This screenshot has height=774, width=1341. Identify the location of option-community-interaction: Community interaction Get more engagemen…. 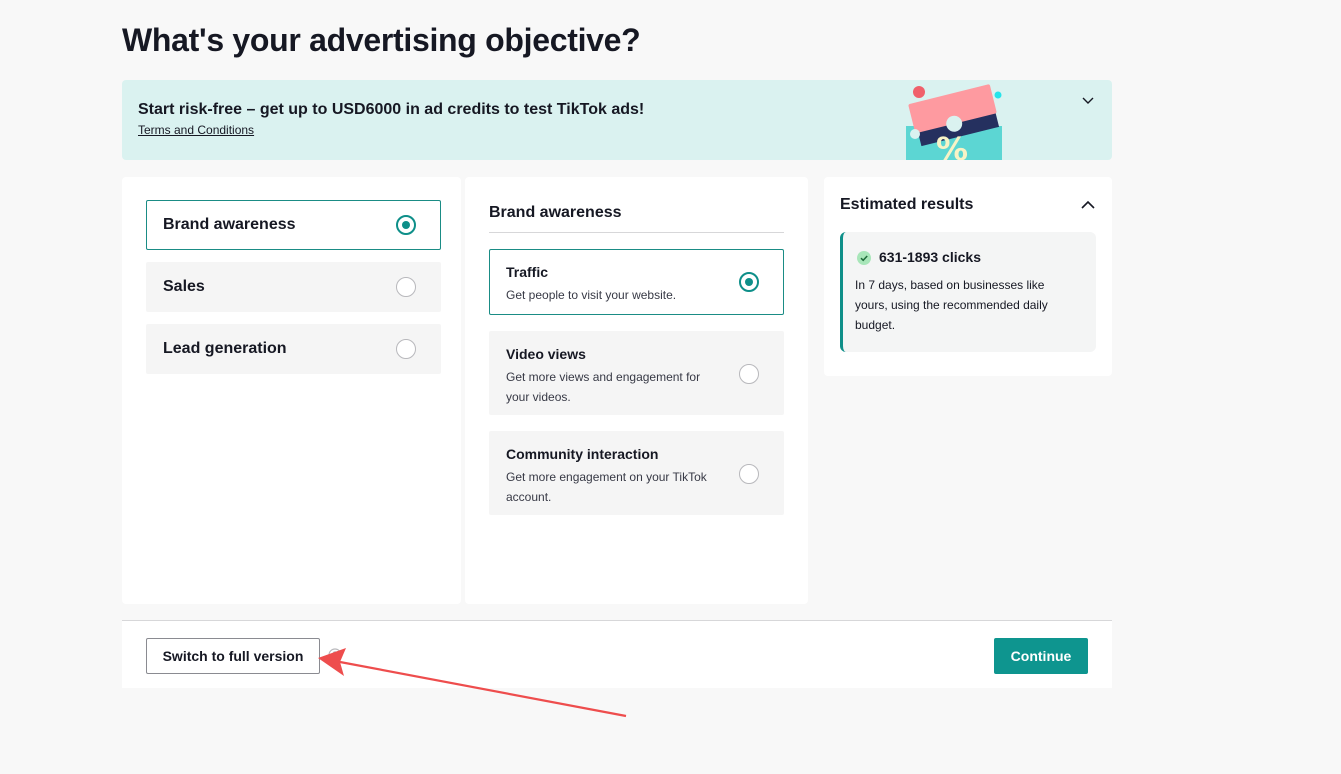
(636, 473).